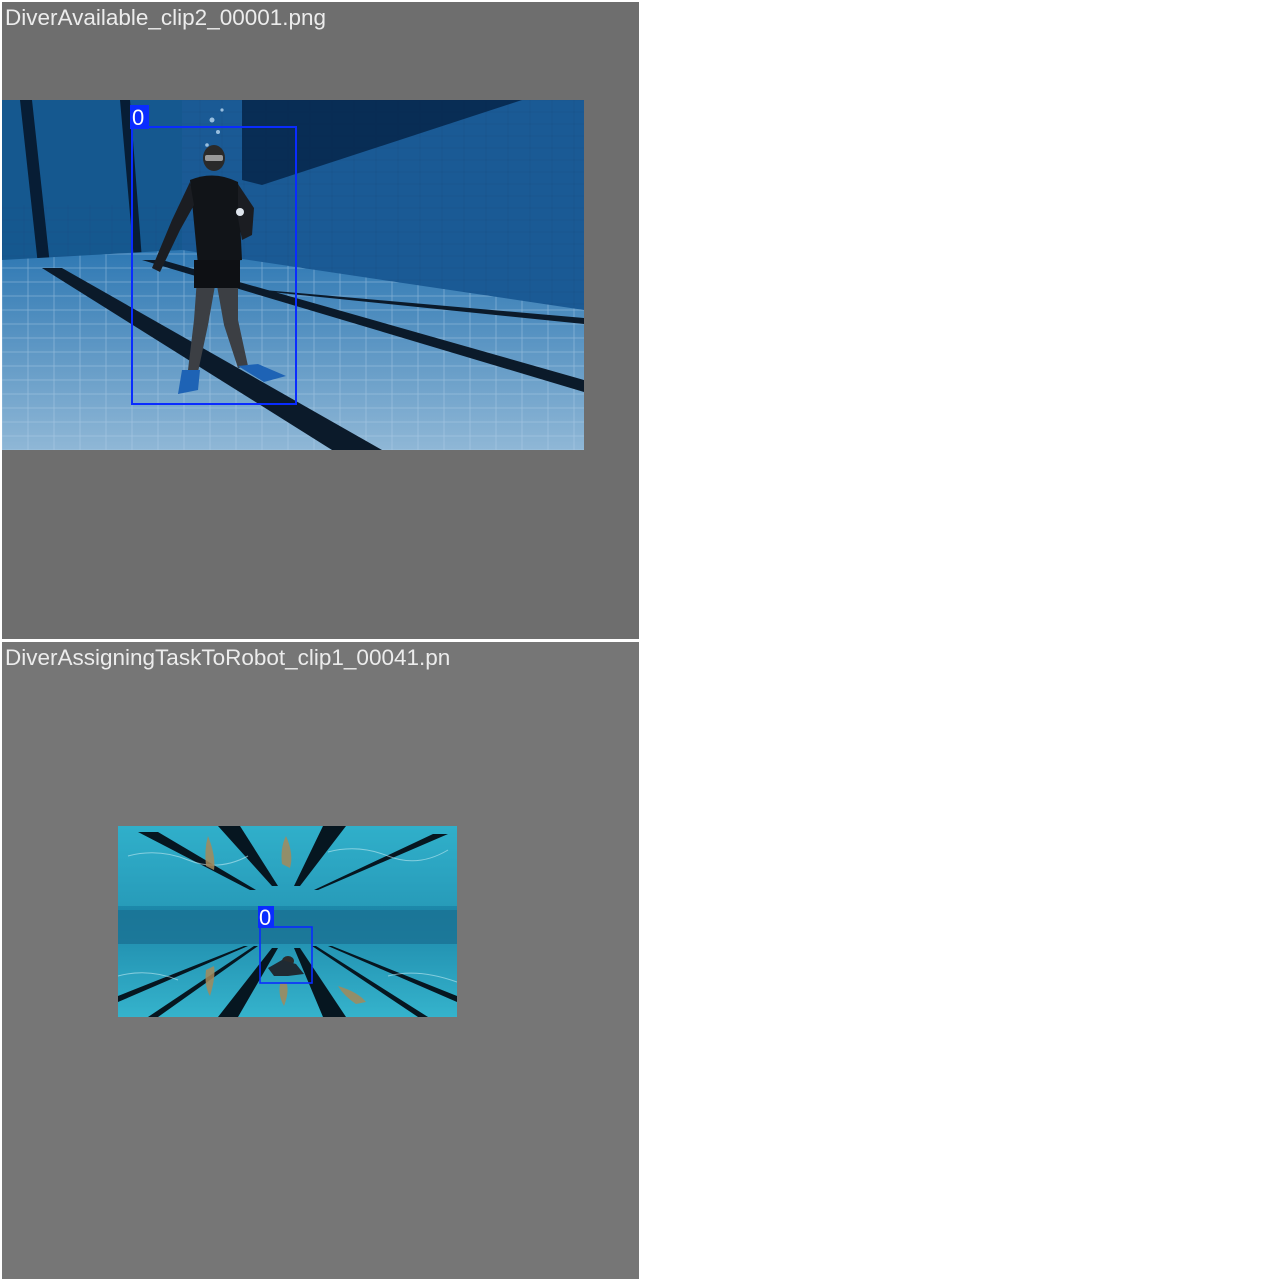 Image resolution: width=1280 pixels, height=1280 pixels. What do you see at coordinates (287, 921) in the screenshot?
I see `underwater-photo-pool-lanes: 0` at bounding box center [287, 921].